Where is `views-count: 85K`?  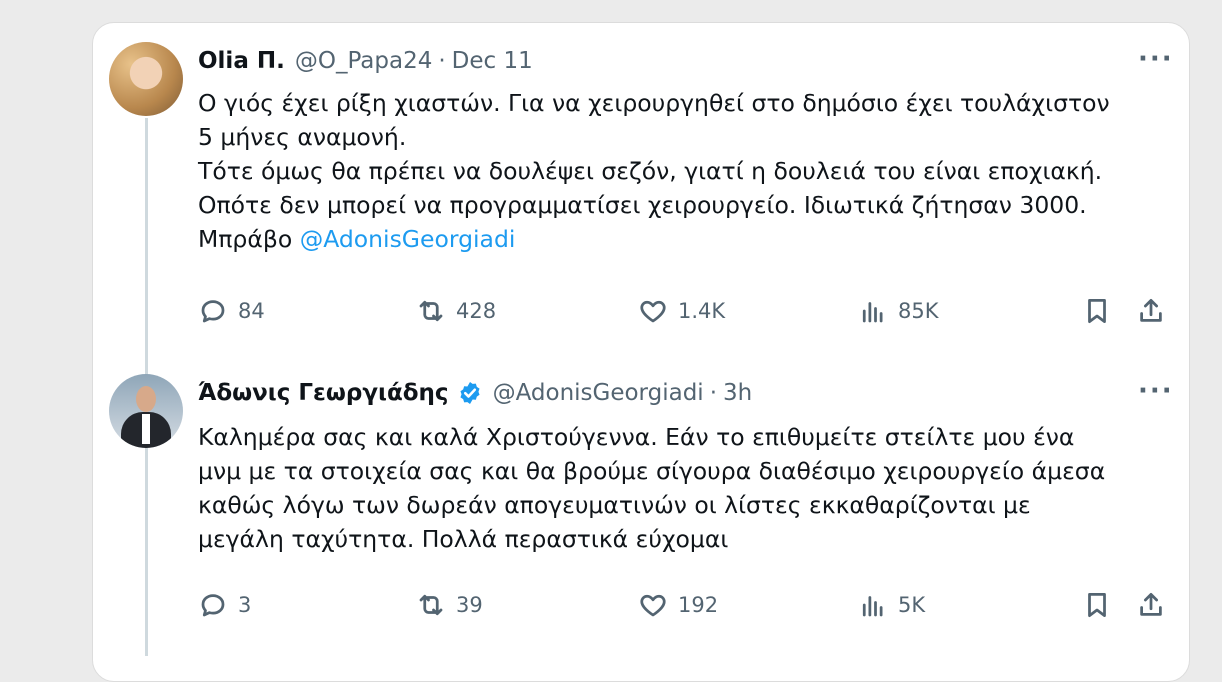
views-count: 85K is located at coordinates (918, 311).